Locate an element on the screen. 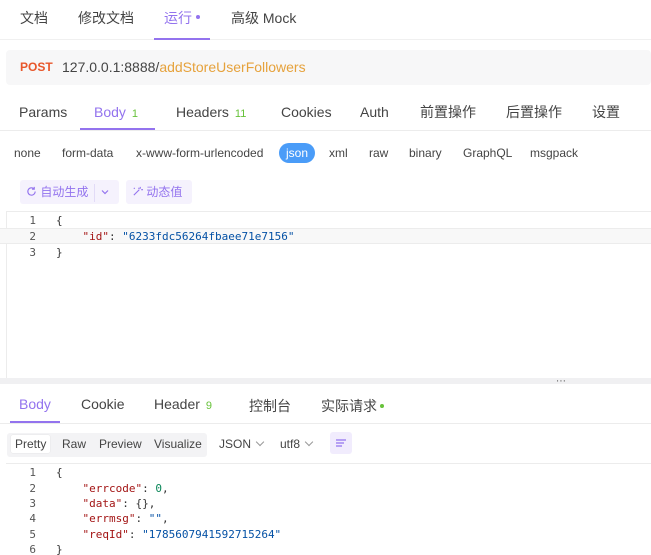  response-encoding-select: utf8 is located at coordinates (297, 444).